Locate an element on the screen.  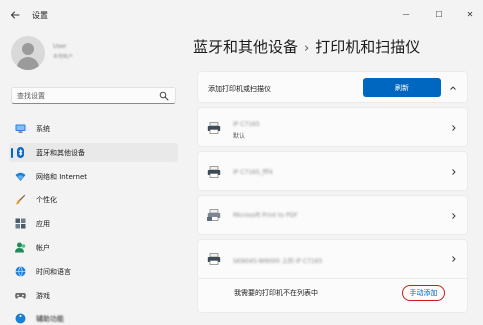
sidebar-item-label: 网络和 Internet is located at coordinates (62, 177).